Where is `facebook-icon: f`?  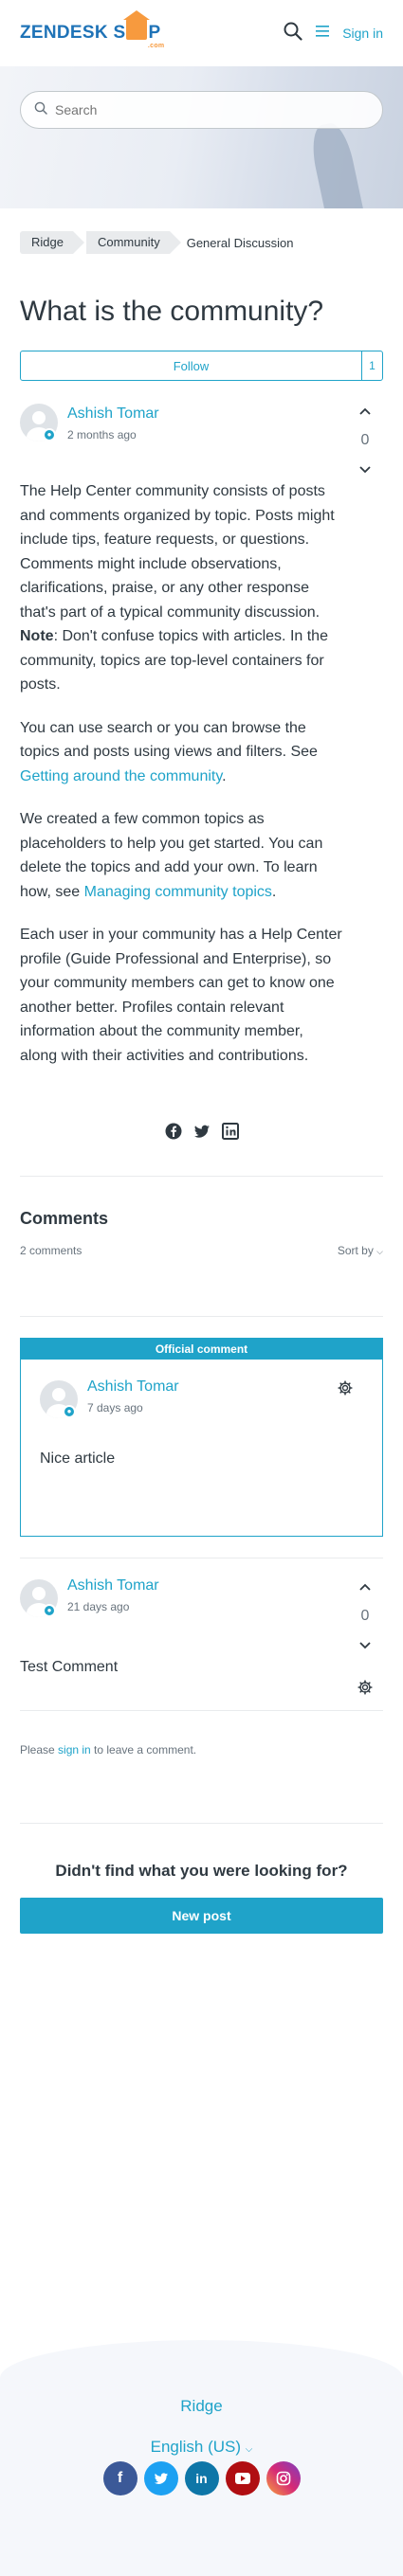
facebook-icon: f is located at coordinates (119, 2478).